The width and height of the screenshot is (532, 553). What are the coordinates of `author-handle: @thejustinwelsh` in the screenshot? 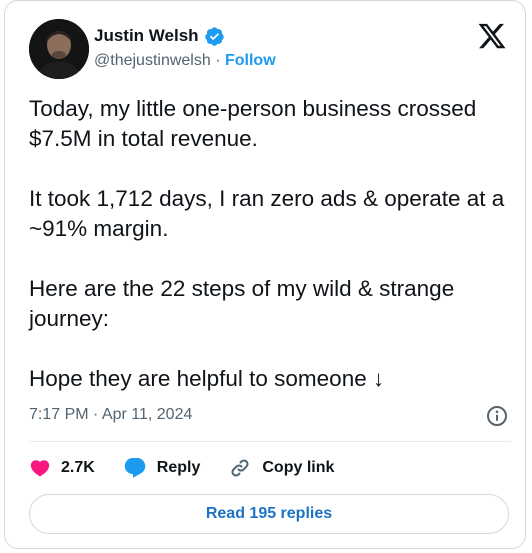 It's located at (152, 60).